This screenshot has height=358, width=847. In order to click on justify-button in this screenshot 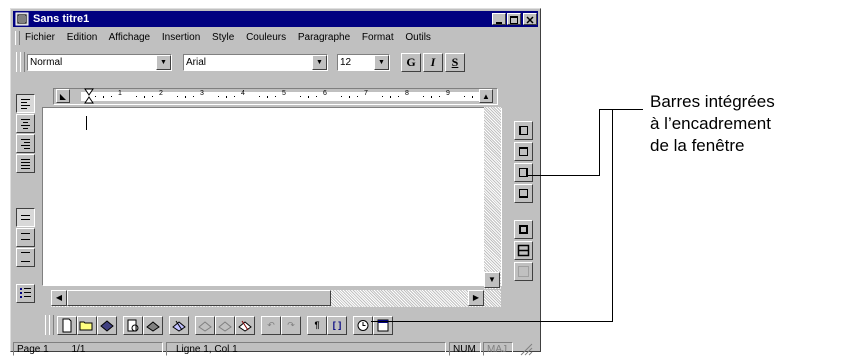, I will do `click(25, 163)`.